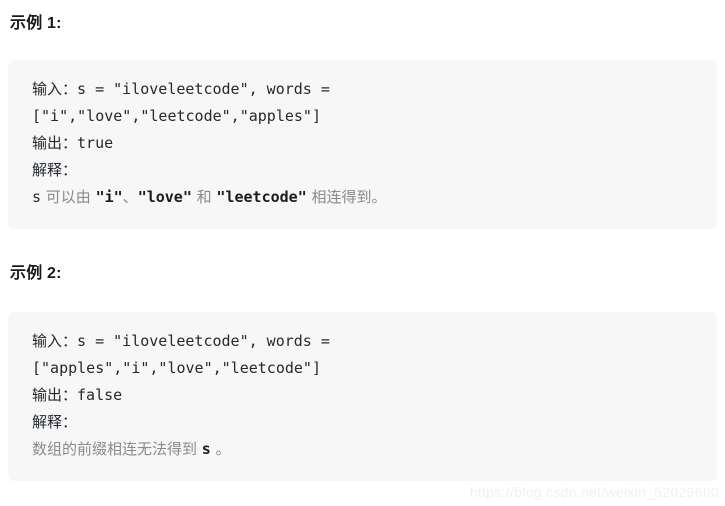 This screenshot has width=725, height=506. Describe the element at coordinates (55, 170) in the screenshot. I see `example-1-explanation-label: 解释：` at that location.